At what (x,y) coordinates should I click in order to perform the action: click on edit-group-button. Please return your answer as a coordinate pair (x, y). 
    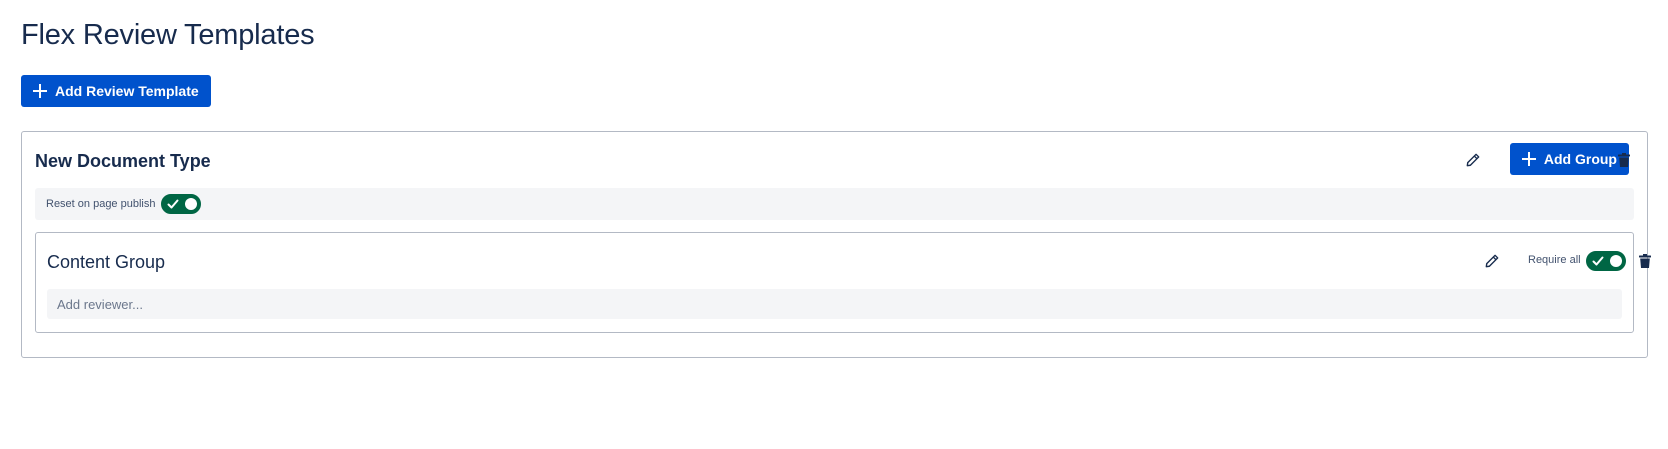
    Looking at the image, I should click on (1492, 261).